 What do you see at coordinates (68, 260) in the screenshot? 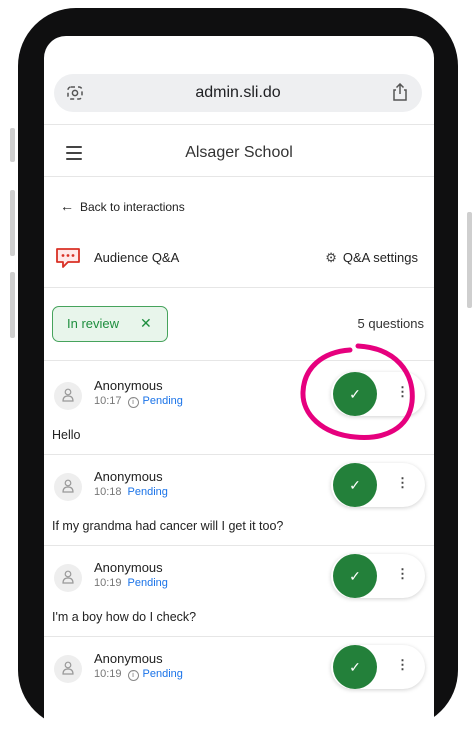
I see `chat-bubble-icon` at bounding box center [68, 260].